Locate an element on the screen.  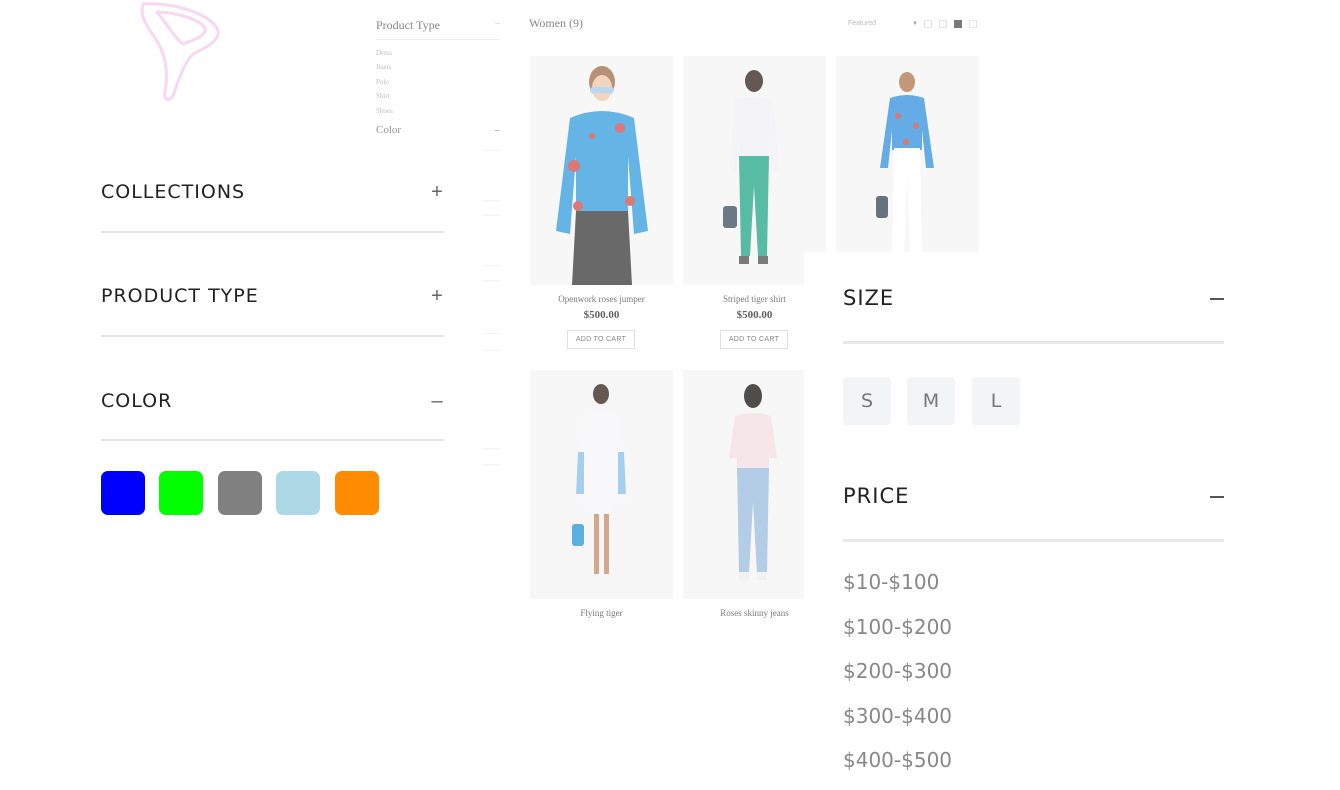
view-2col-icon is located at coordinates (943, 24).